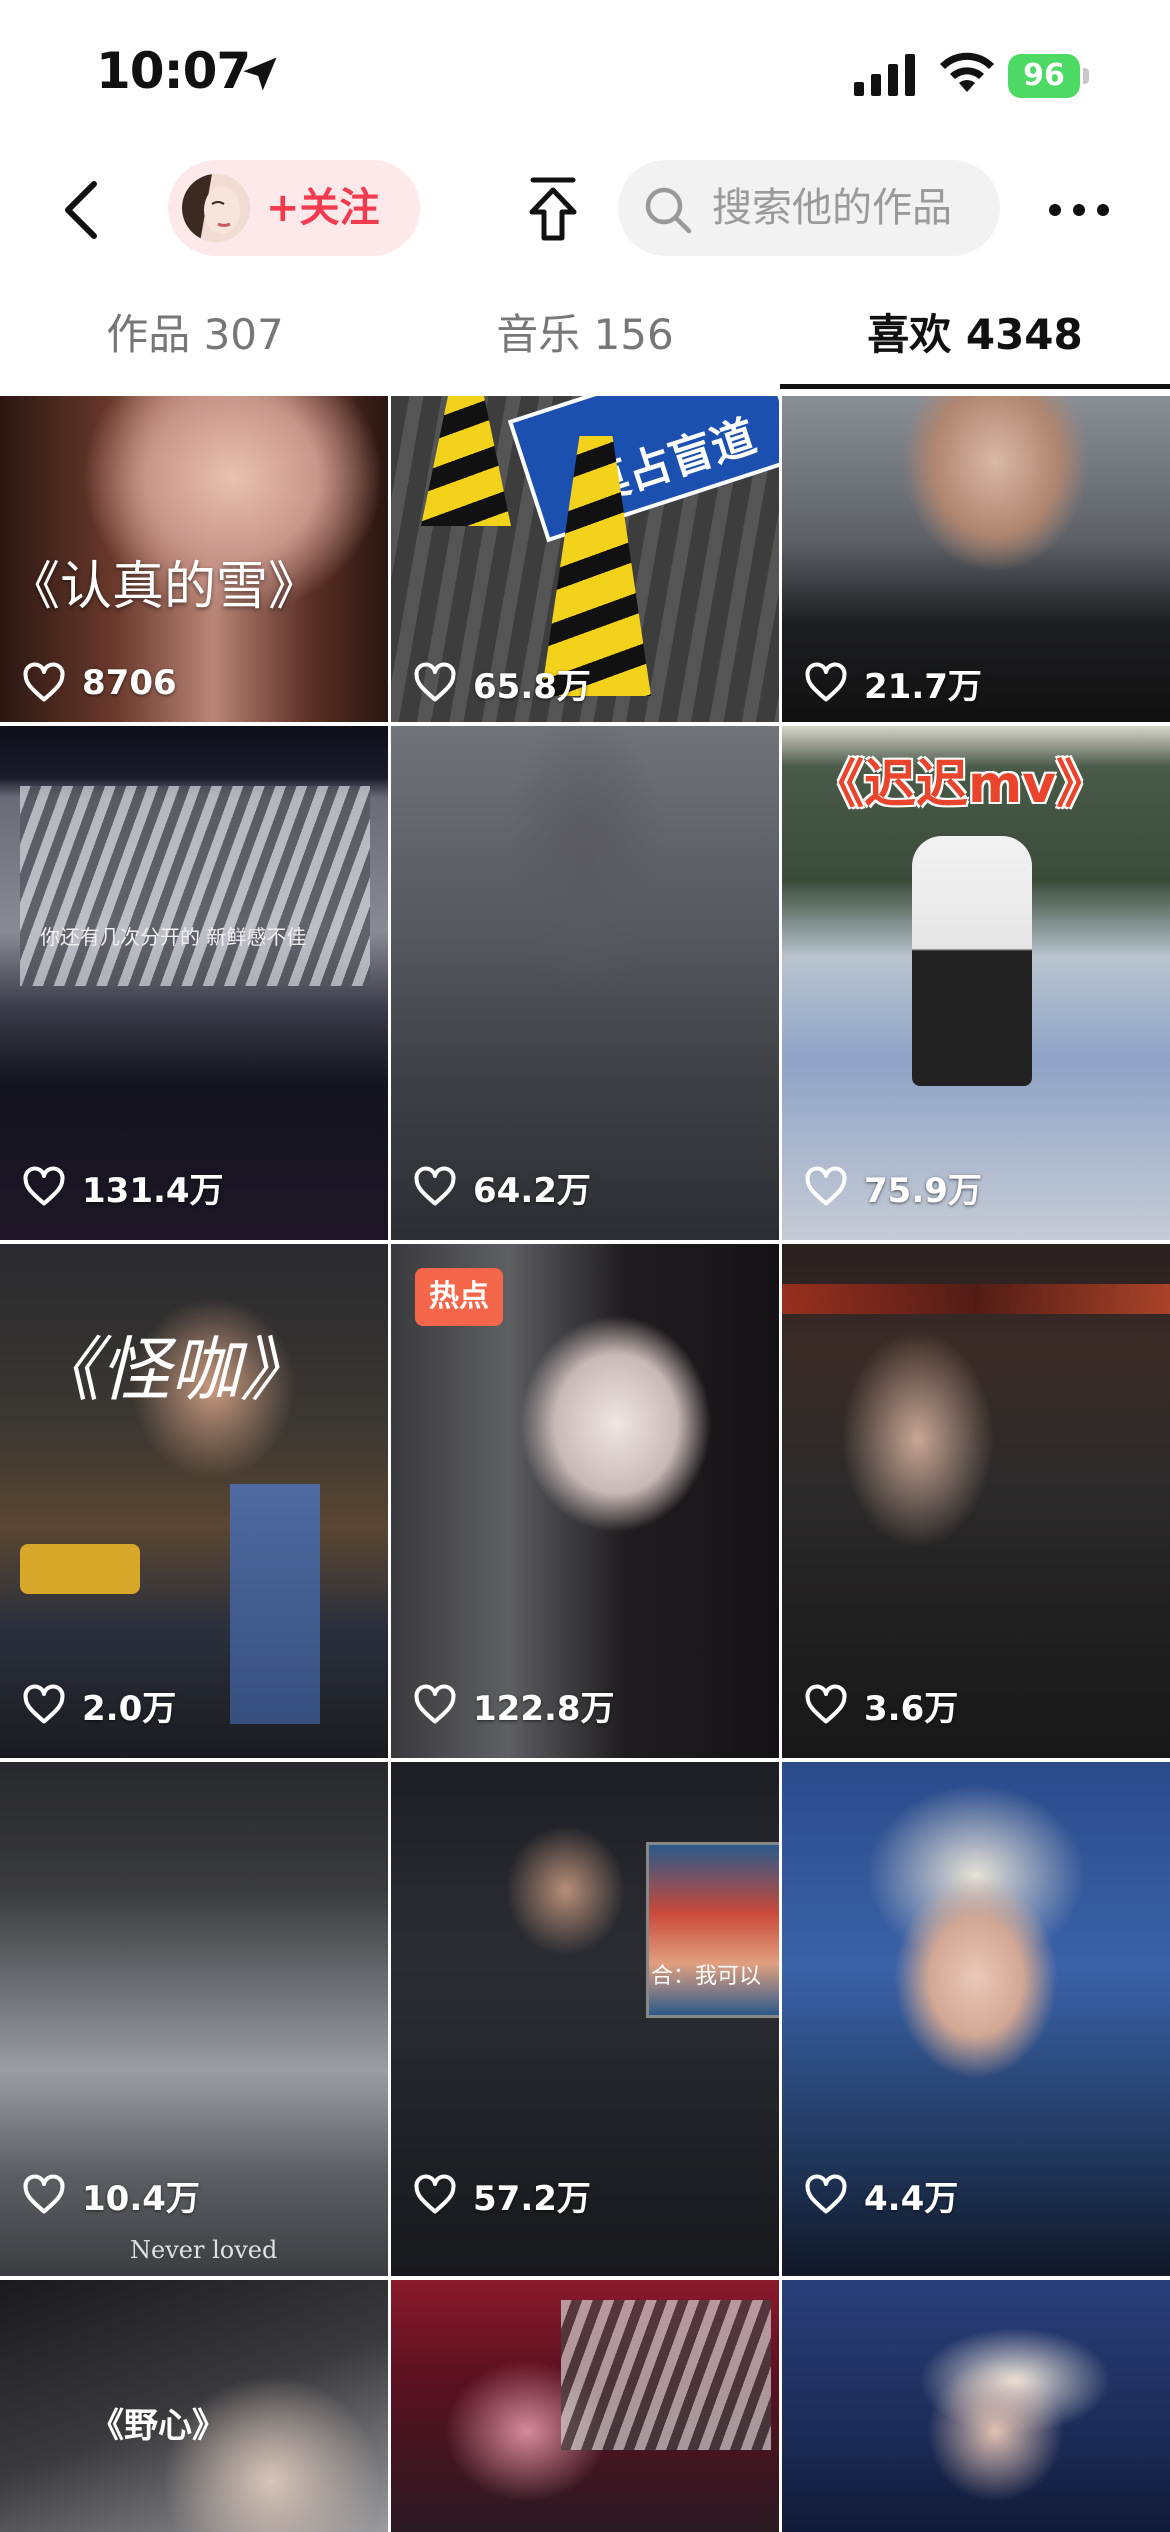 Image resolution: width=1170 pixels, height=2532 pixels. I want to click on avatar-face-icon, so click(216, 208).